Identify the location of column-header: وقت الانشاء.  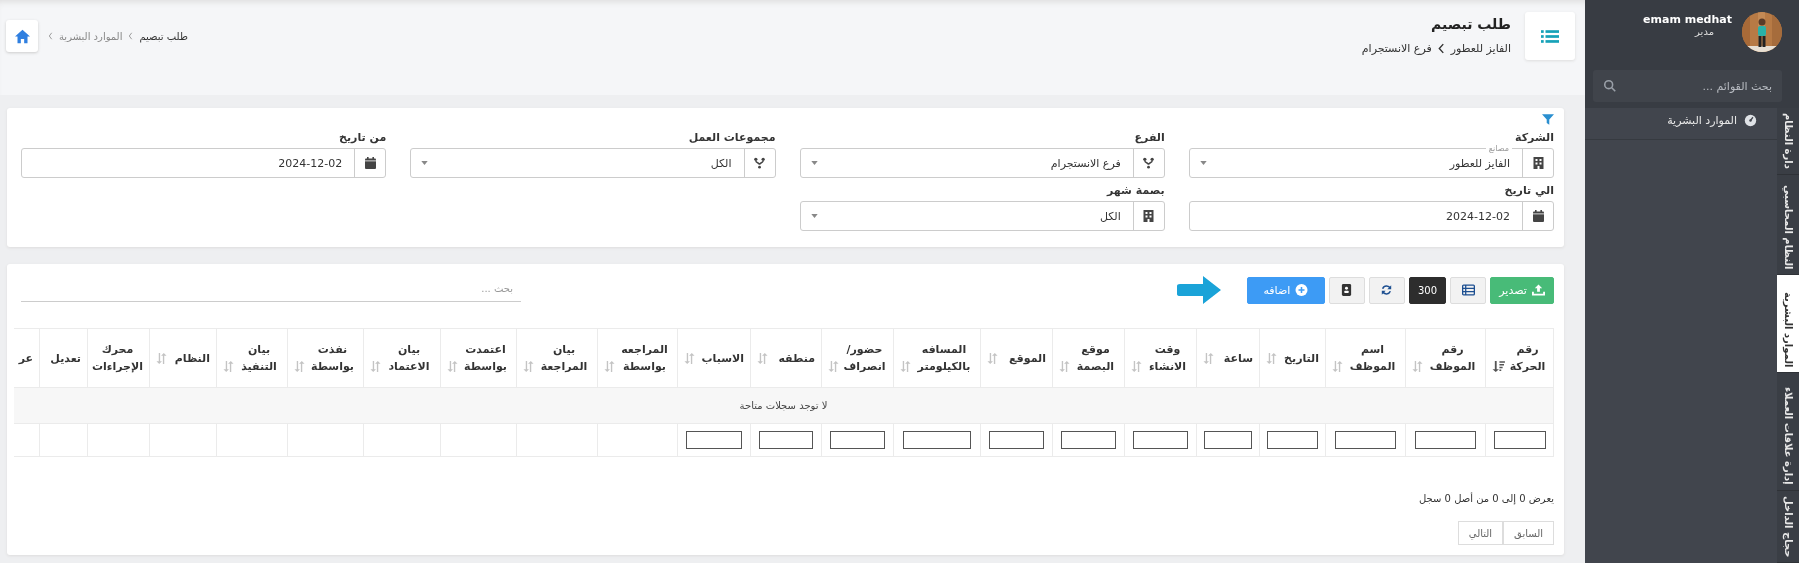
(1160, 358).